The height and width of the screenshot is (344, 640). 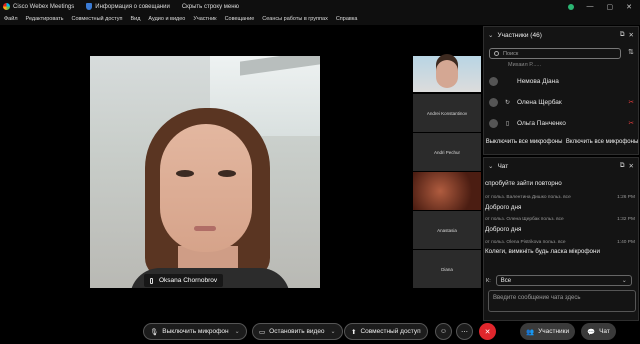 I want to click on stop-video-label: Остановить видео, so click(x=297, y=331).